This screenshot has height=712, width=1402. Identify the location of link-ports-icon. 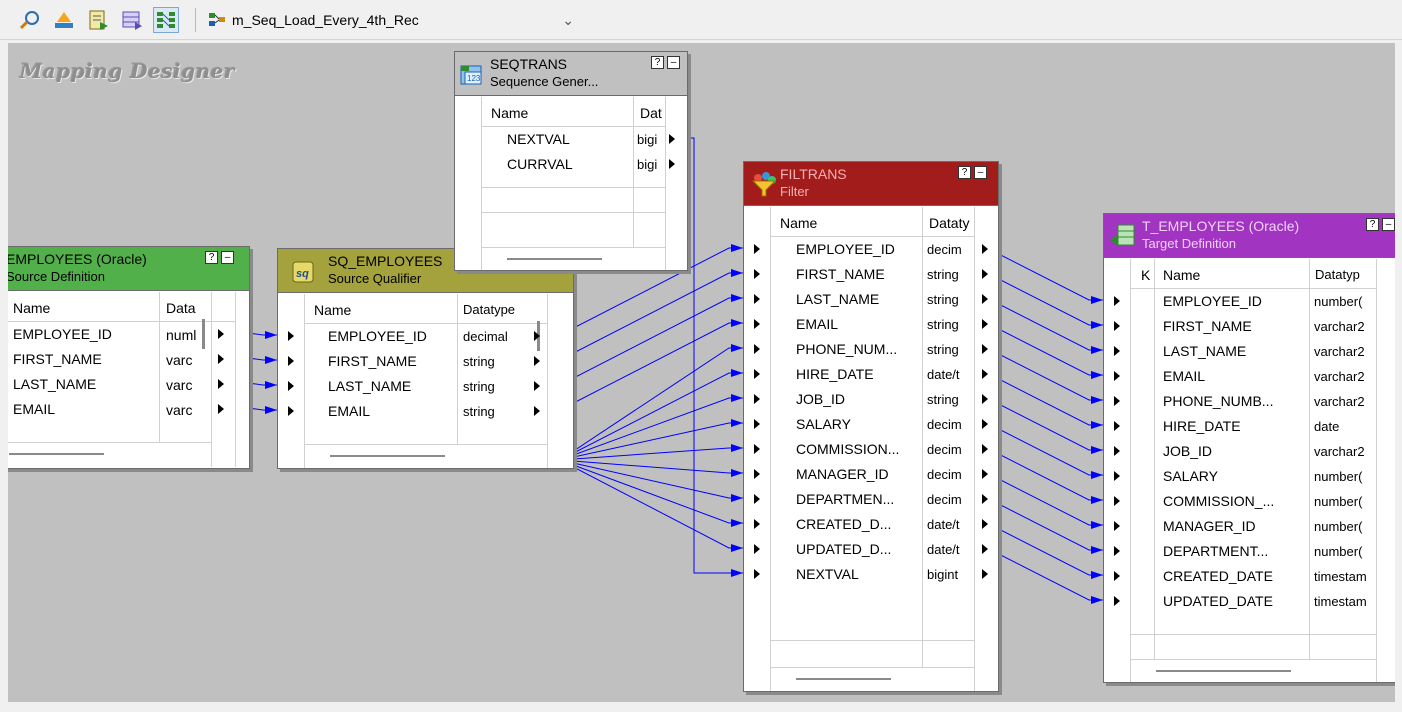
(166, 20).